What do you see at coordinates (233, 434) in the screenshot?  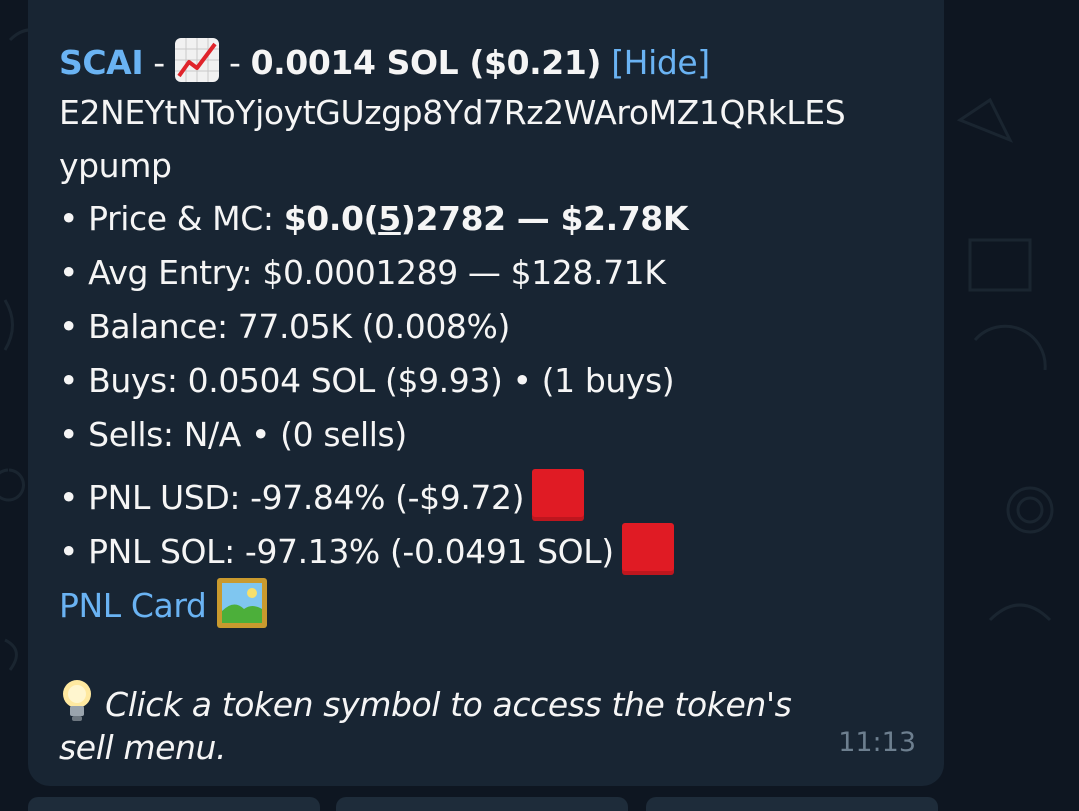 I see `sells-line: • Sells: N/A • (0 sells)` at bounding box center [233, 434].